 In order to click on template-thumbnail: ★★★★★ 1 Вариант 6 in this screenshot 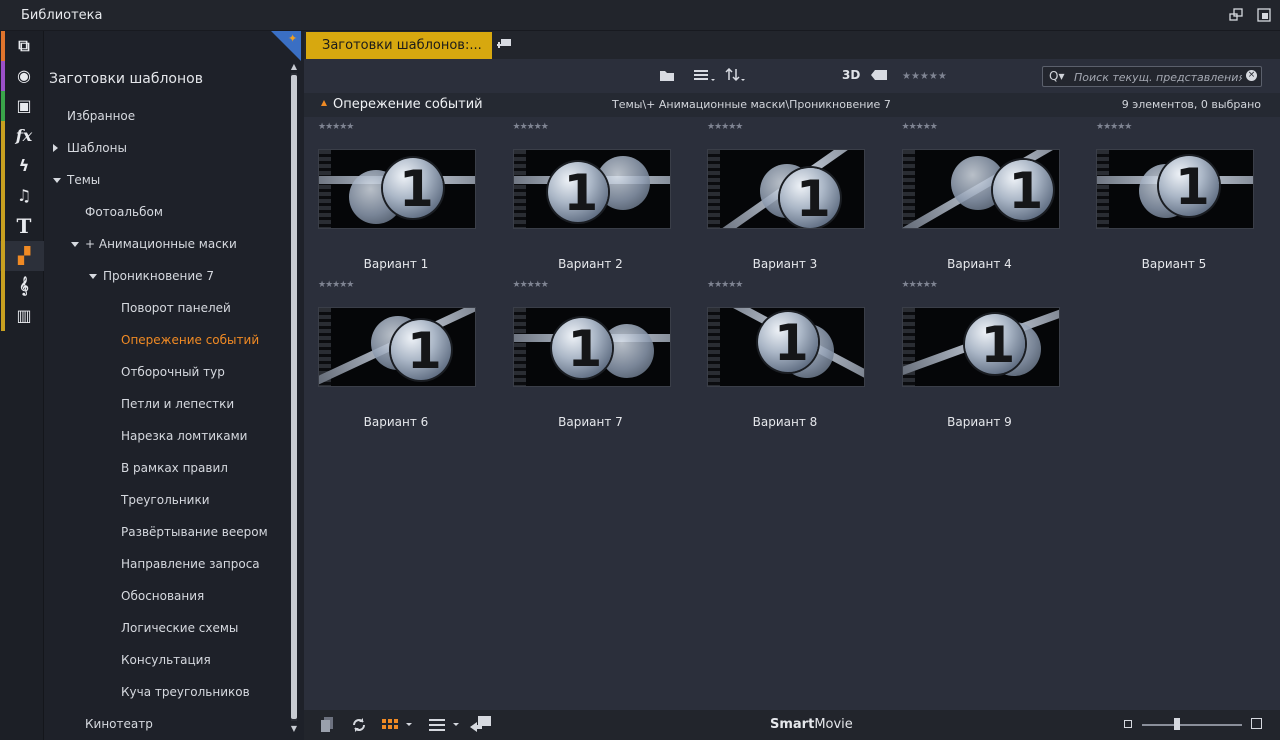, I will do `click(396, 355)`.